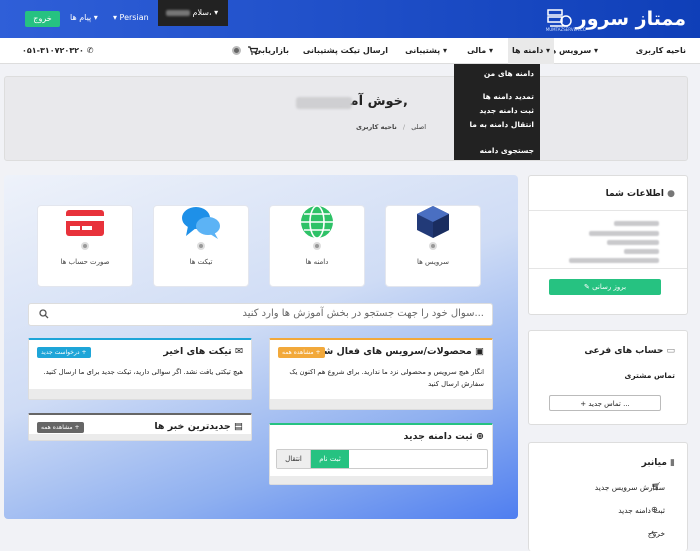 The height and width of the screenshot is (551, 700). What do you see at coordinates (201, 262) in the screenshot?
I see `tile-label: تیکت ها` at bounding box center [201, 262].